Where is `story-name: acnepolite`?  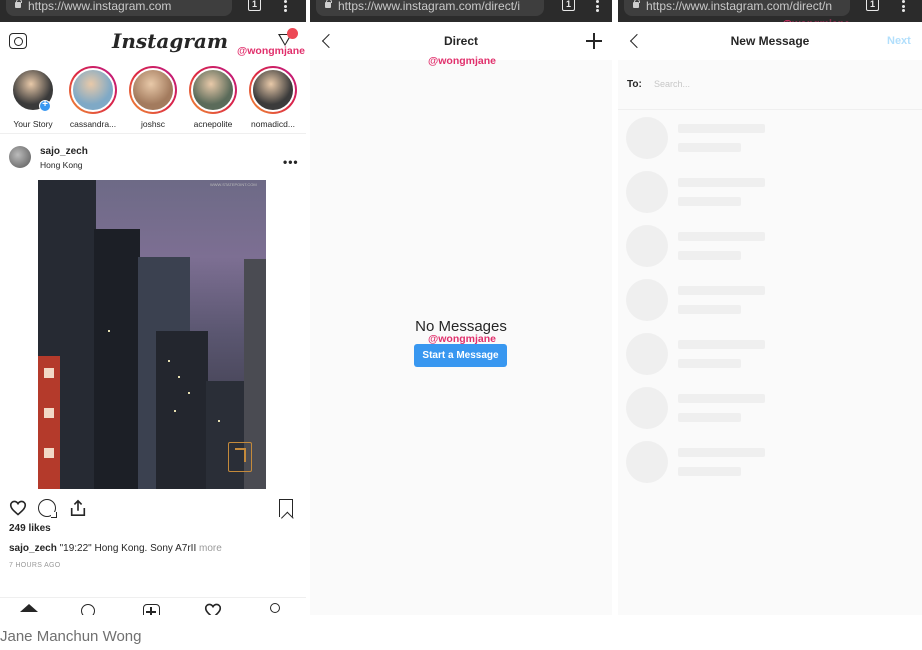
story-name: acnepolite is located at coordinates (213, 124).